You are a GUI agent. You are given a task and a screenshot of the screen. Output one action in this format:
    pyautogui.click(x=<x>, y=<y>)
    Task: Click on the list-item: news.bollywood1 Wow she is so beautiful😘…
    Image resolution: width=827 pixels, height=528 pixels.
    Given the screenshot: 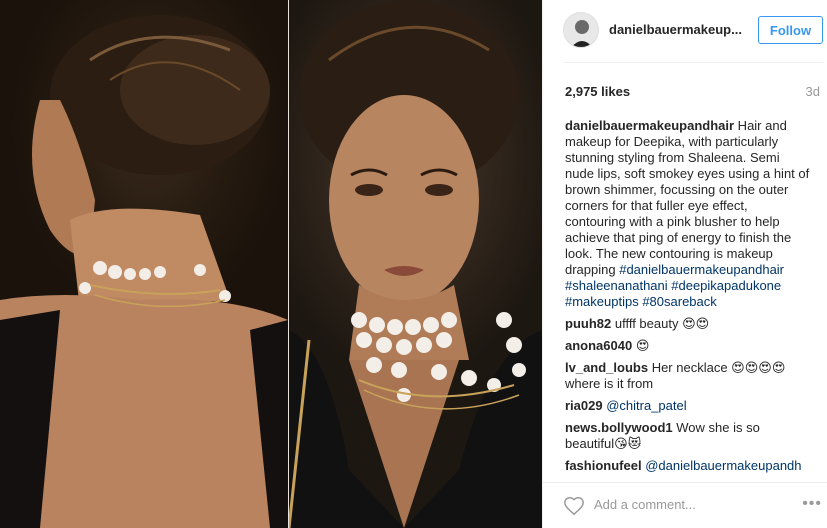 What is the action you would take?
    pyautogui.click(x=687, y=436)
    